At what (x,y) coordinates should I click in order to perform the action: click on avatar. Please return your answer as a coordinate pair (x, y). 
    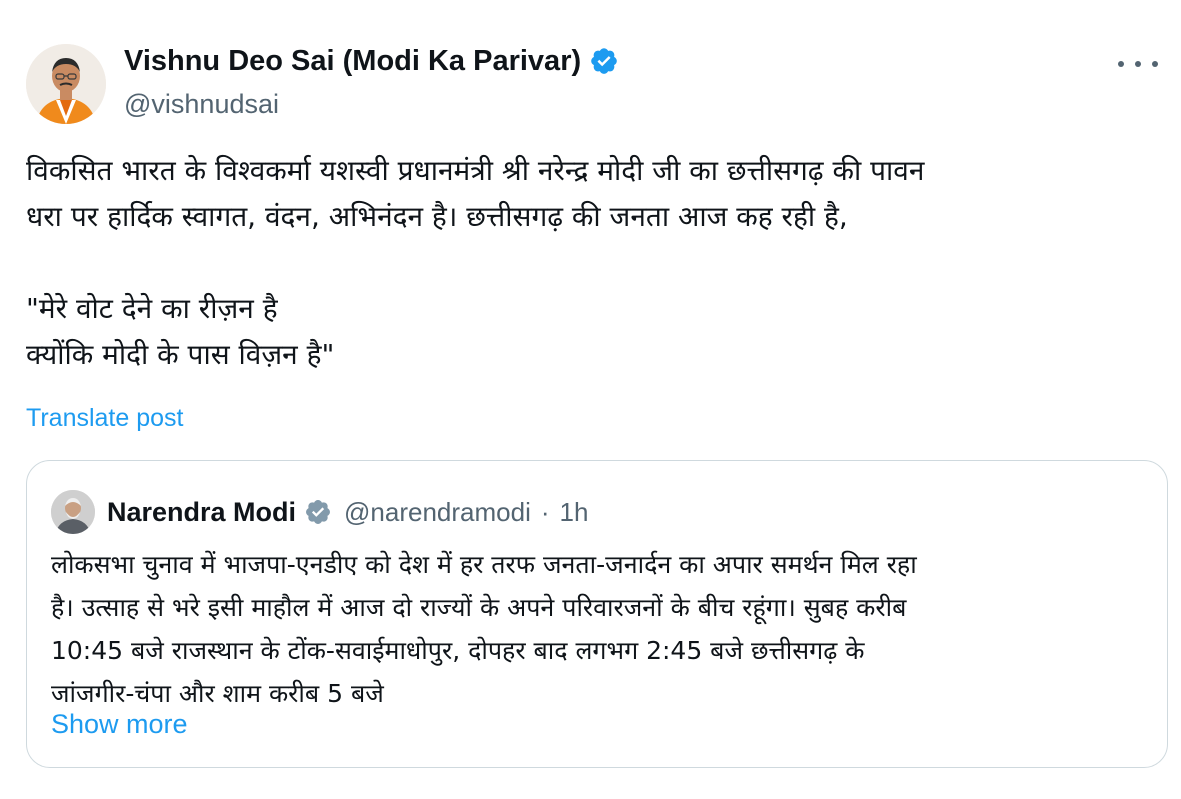
    Looking at the image, I should click on (66, 84).